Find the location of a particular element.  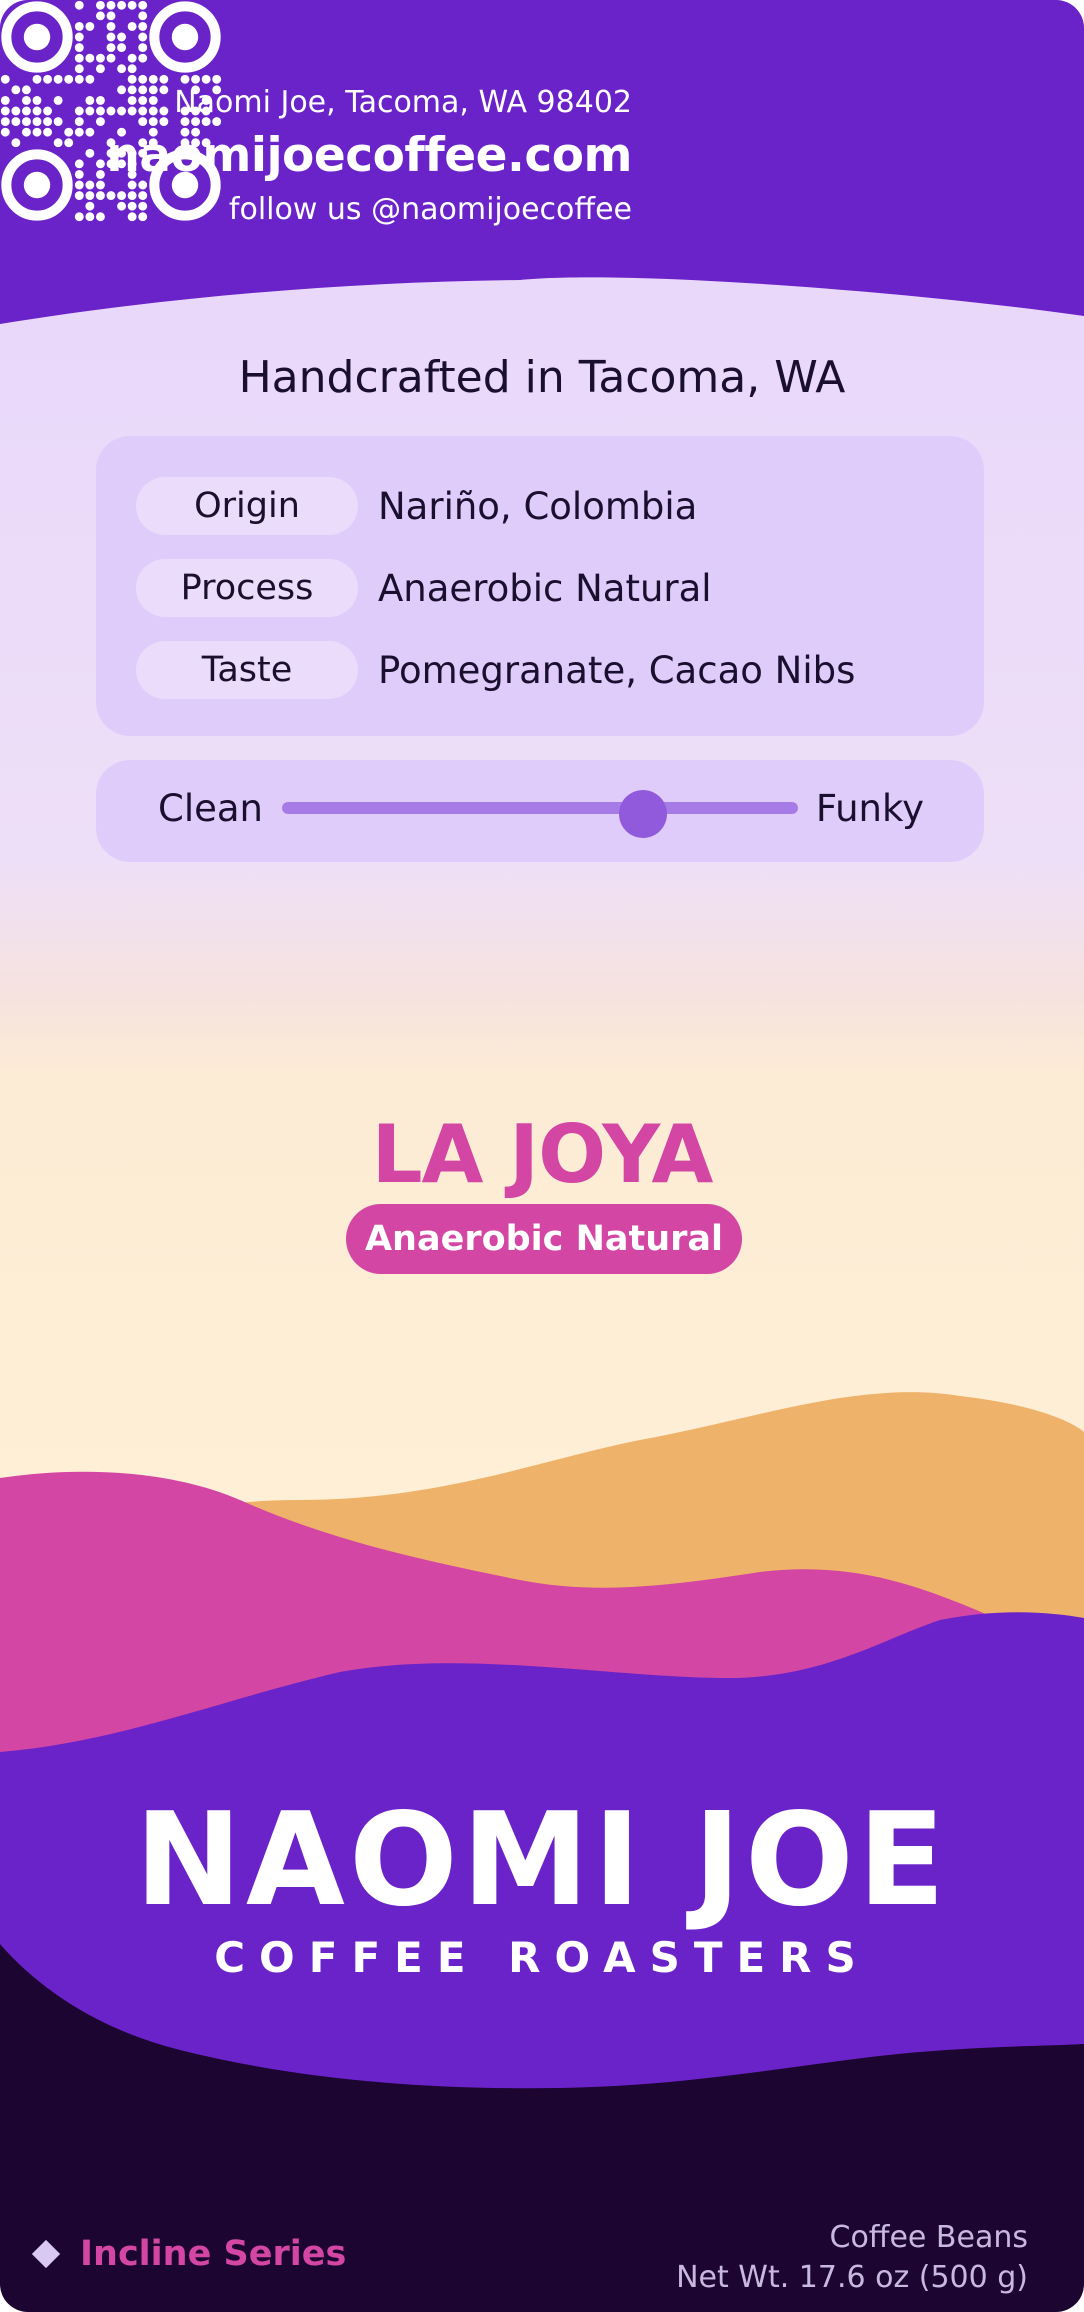

origin-label: Origin is located at coordinates (247, 506).